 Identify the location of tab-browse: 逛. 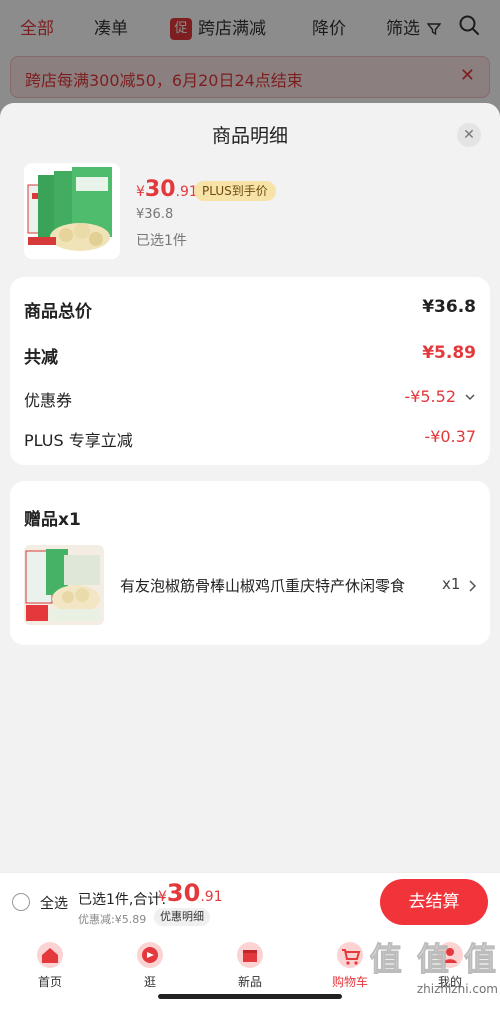
(150, 965).